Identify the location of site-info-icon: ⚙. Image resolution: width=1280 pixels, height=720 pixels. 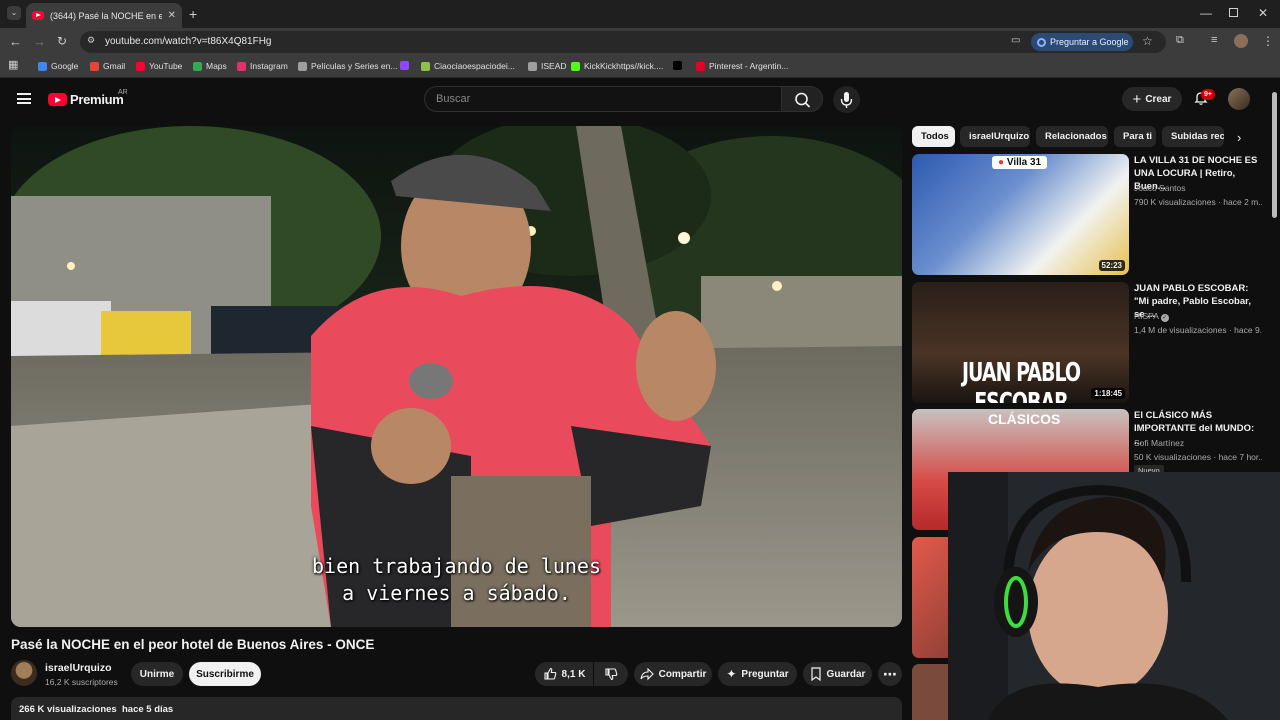
(91, 40).